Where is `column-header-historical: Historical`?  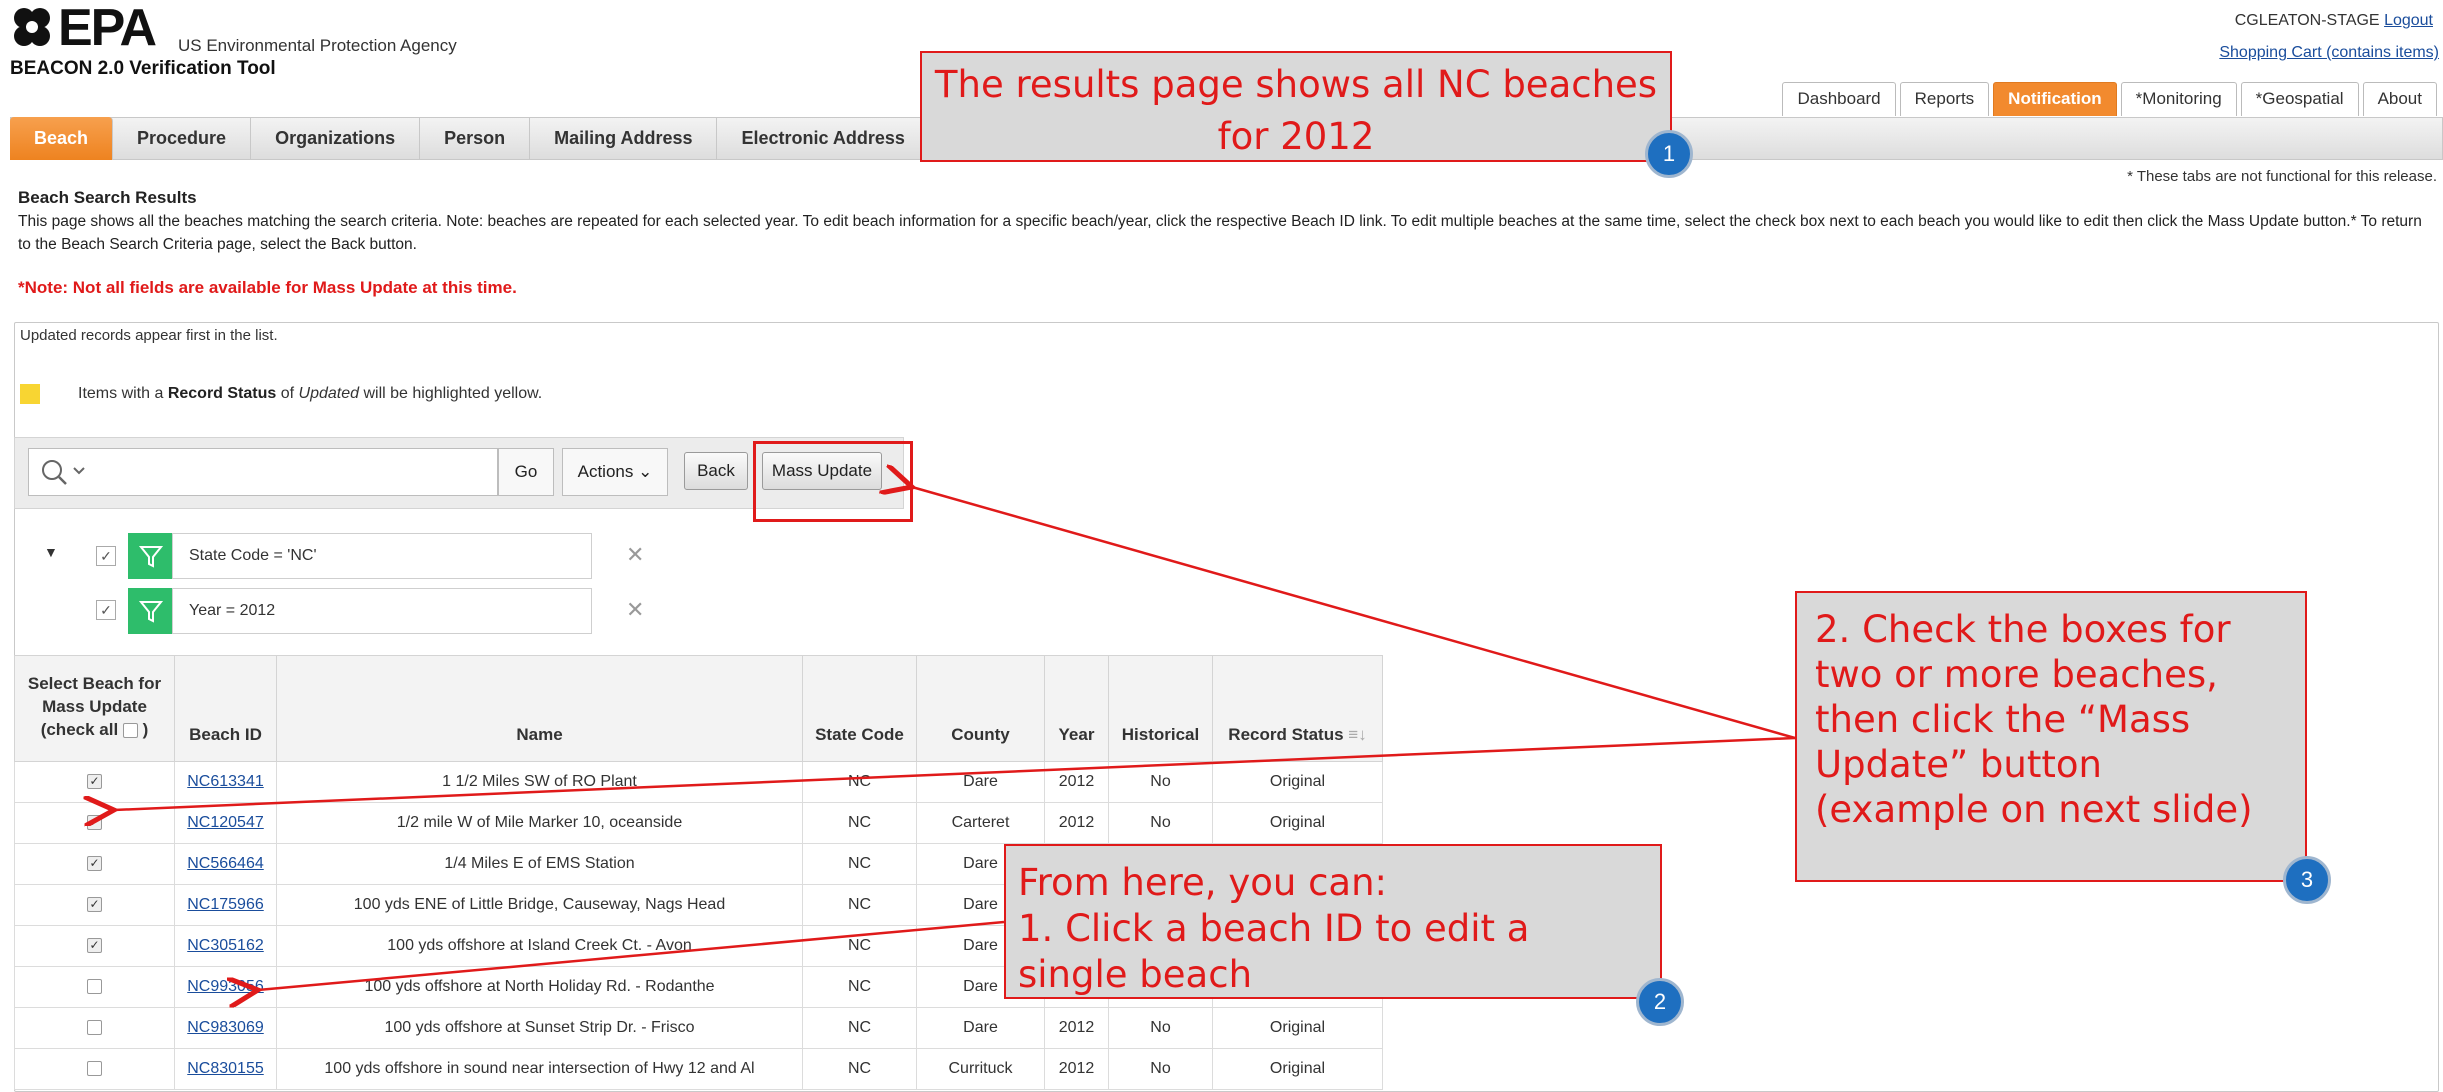
column-header-historical: Historical is located at coordinates (1160, 708).